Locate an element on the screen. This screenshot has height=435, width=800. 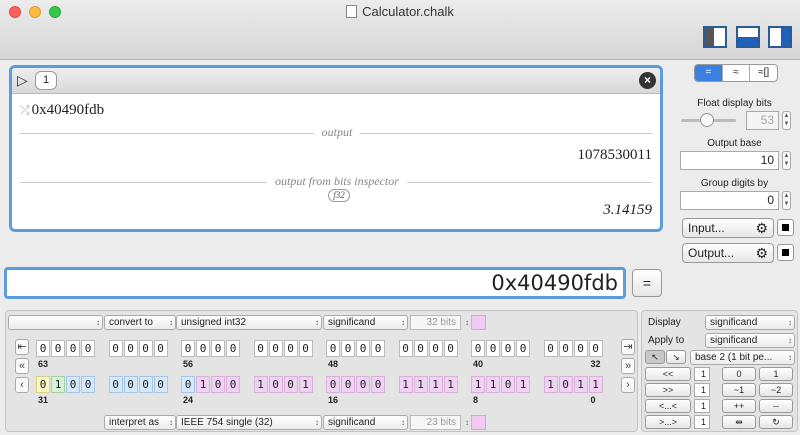
toggle-bottom-panel-button is located at coordinates (748, 37).